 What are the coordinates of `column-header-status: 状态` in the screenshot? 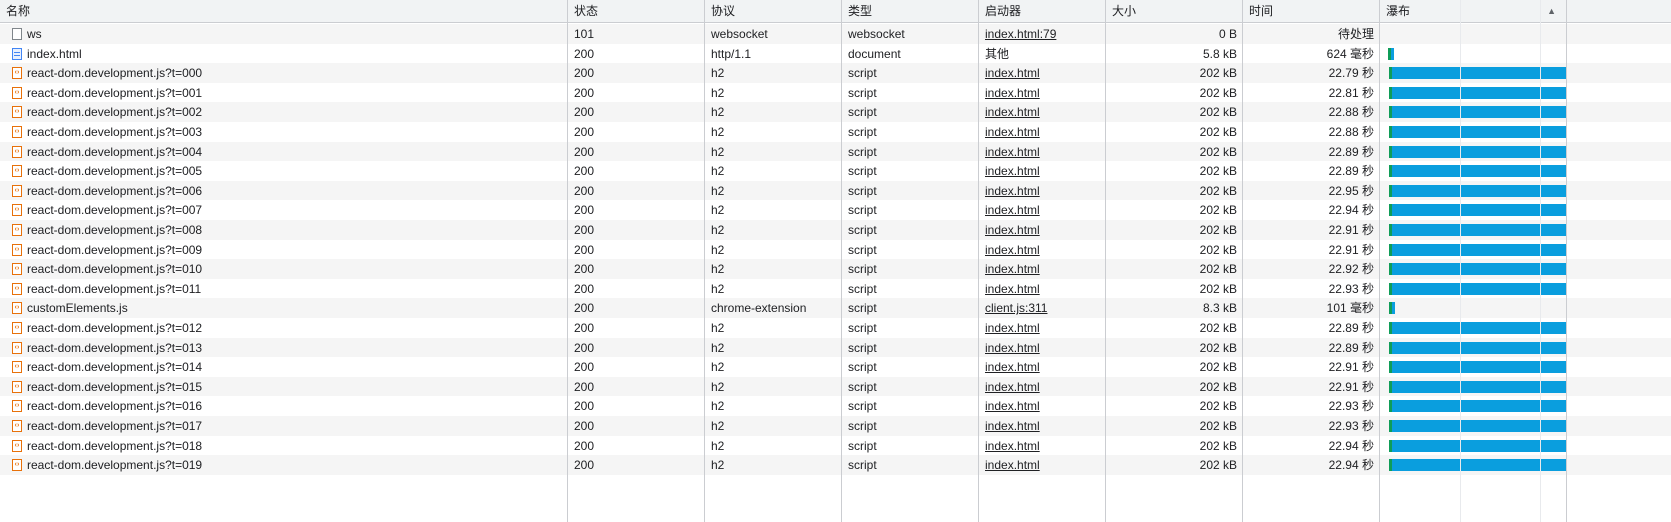 It's located at (636, 11).